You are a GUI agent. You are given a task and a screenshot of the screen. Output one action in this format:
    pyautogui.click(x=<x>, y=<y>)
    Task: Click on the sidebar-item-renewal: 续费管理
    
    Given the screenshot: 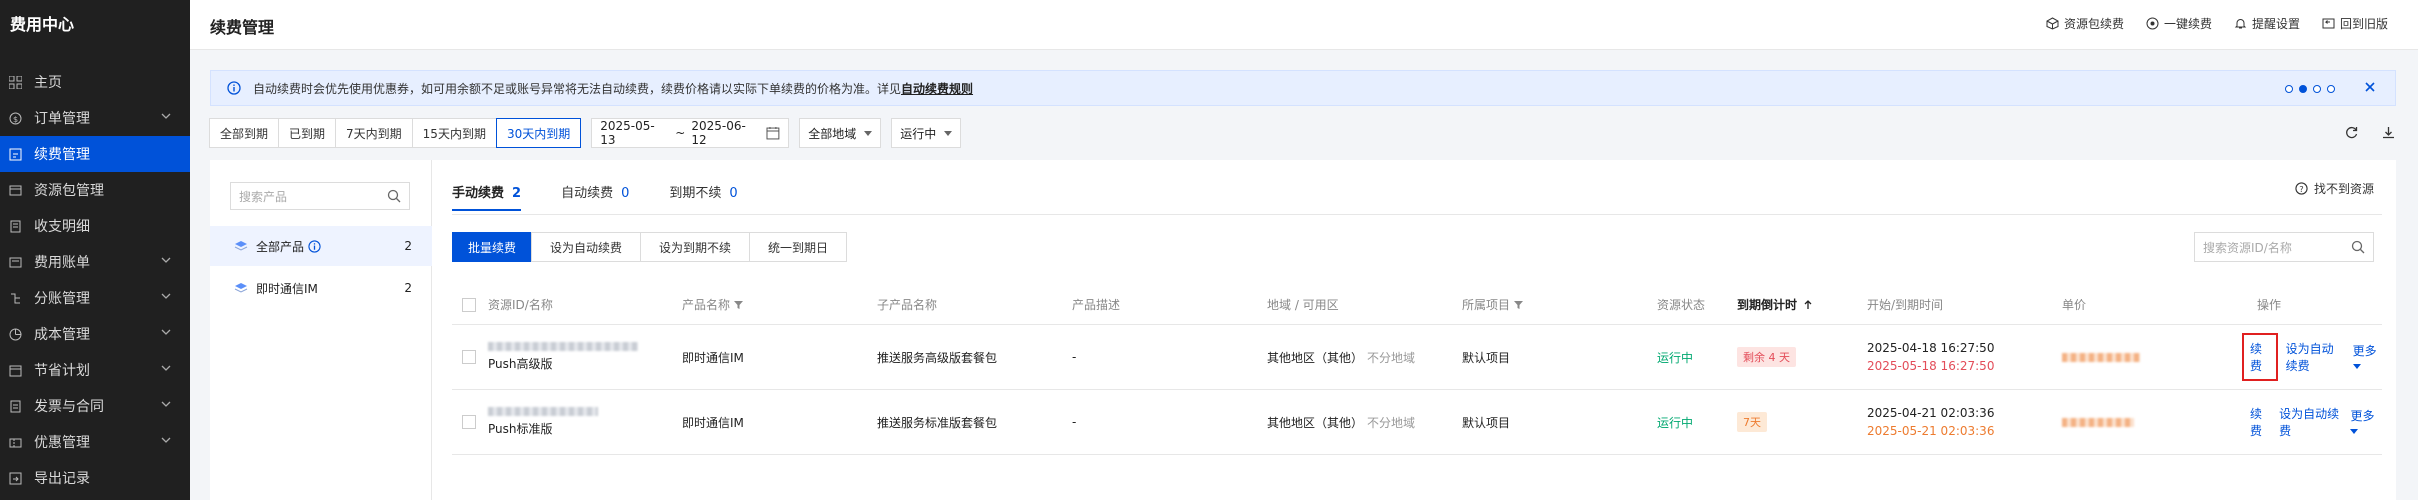 What is the action you would take?
    pyautogui.click(x=95, y=154)
    